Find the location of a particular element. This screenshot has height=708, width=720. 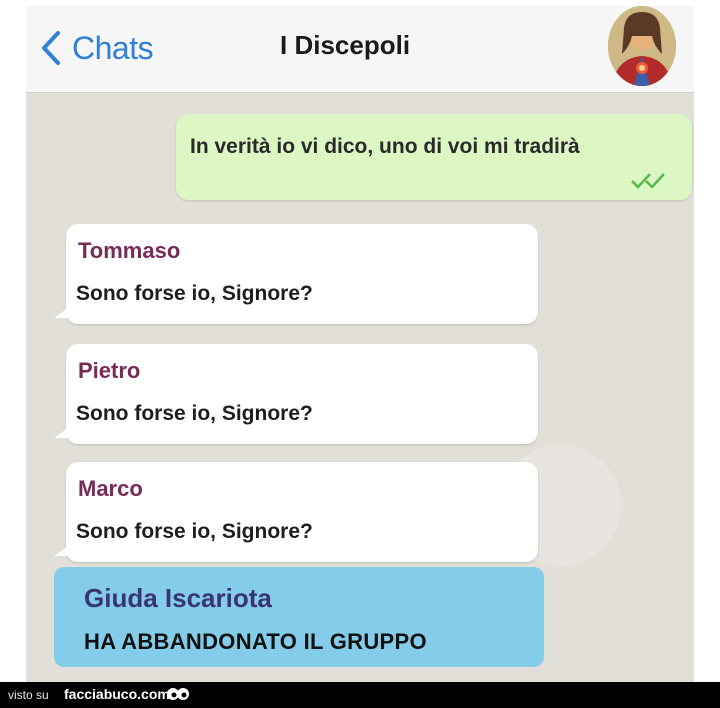

back-button: Chats is located at coordinates (96, 48).